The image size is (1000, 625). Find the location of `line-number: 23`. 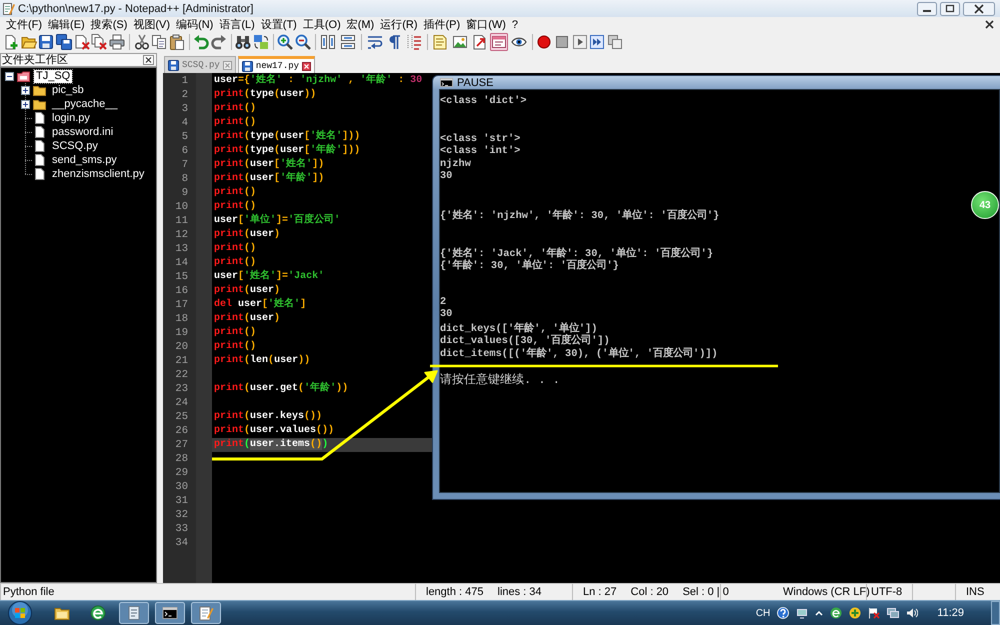

line-number: 23 is located at coordinates (181, 389).